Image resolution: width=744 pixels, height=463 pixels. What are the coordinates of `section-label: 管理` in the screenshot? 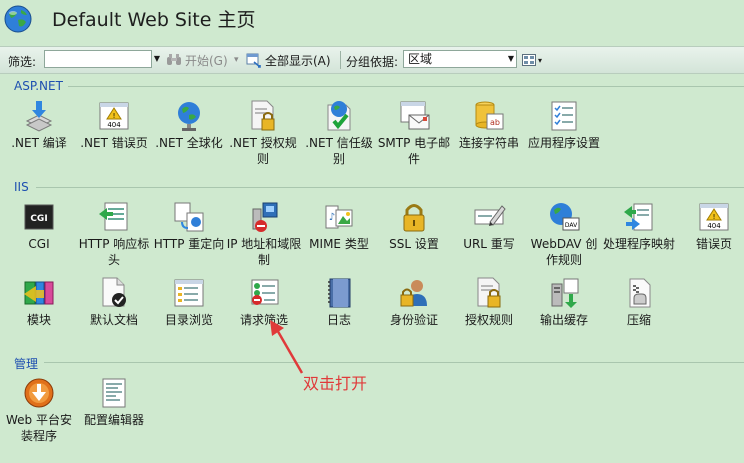 It's located at (26, 364).